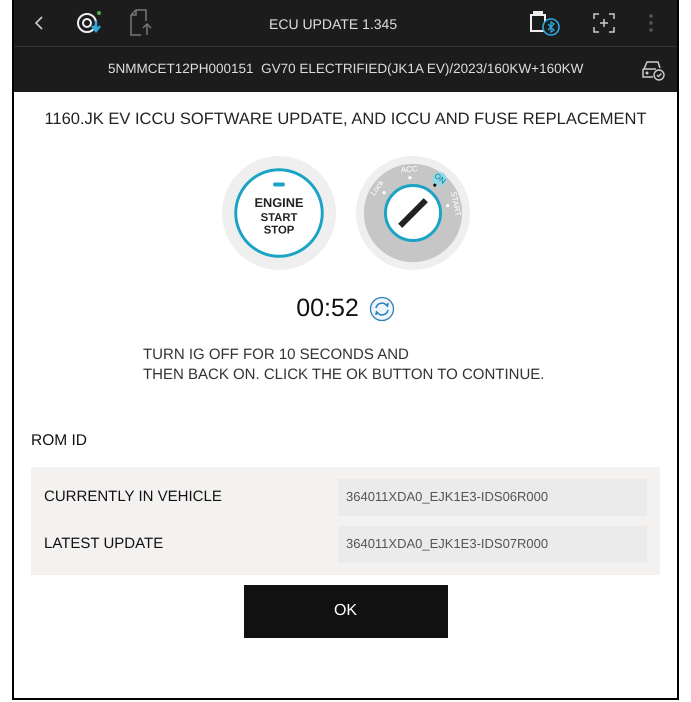 The width and height of the screenshot is (691, 702). What do you see at coordinates (345, 119) in the screenshot?
I see `procedure-heading: 1160.JK EV ICCU SOFTWARE UPDATE, AND ICCU AND FUSE REPLACEMENT` at bounding box center [345, 119].